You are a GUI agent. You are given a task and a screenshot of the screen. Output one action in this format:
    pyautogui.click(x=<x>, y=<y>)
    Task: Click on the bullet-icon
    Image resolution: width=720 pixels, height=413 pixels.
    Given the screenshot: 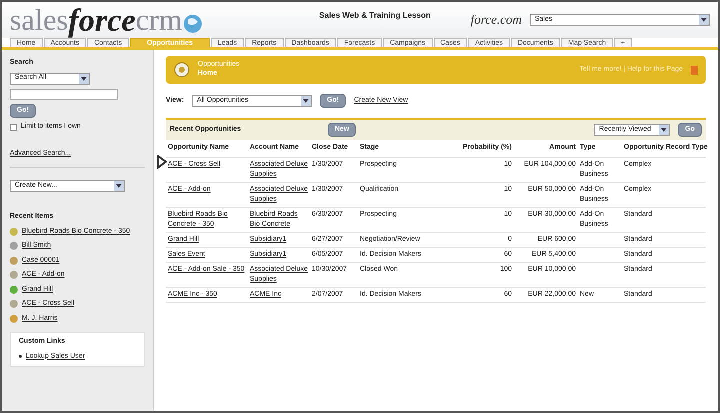 What is the action you would take?
    pyautogui.click(x=20, y=356)
    